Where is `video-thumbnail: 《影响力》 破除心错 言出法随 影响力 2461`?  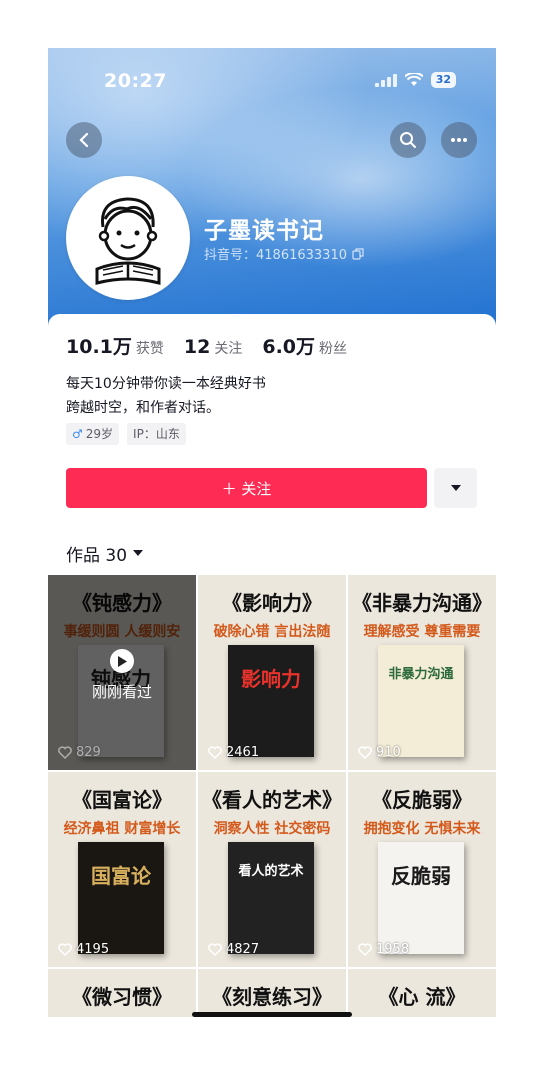 video-thumbnail: 《影响力》 破除心错 言出法随 影响力 2461 is located at coordinates (272, 672).